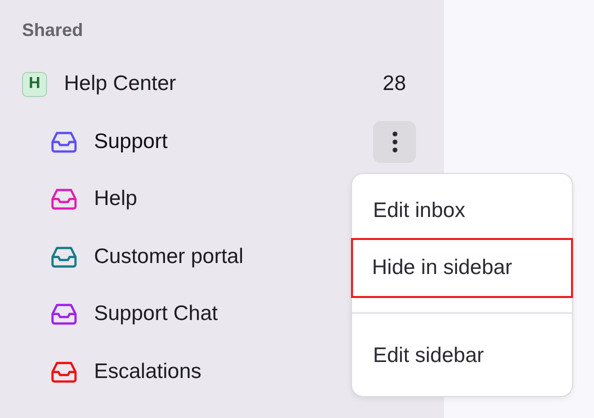 This screenshot has width=594, height=418. What do you see at coordinates (34, 84) in the screenshot?
I see `avatar-letter-badge: H` at bounding box center [34, 84].